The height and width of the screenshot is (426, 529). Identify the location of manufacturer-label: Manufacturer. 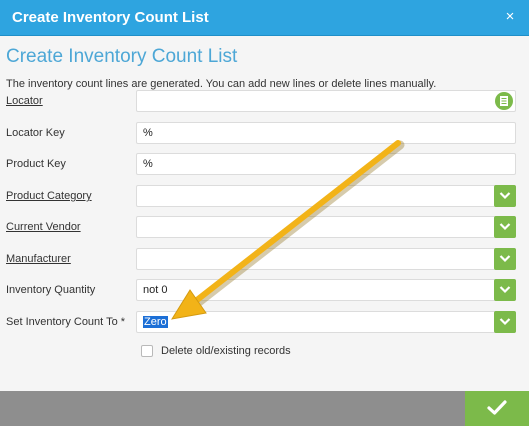
(38, 259).